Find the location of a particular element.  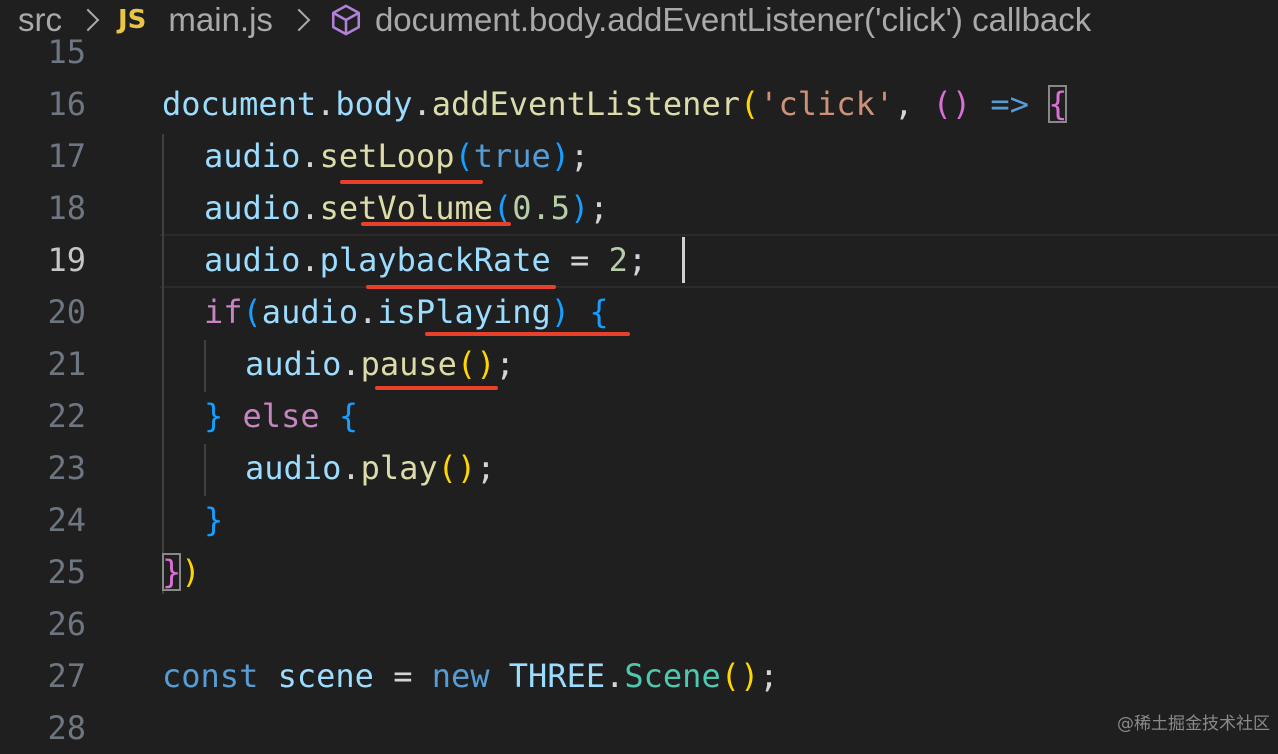

code-text: audio.playbackRate = 2; is located at coordinates (425, 260).